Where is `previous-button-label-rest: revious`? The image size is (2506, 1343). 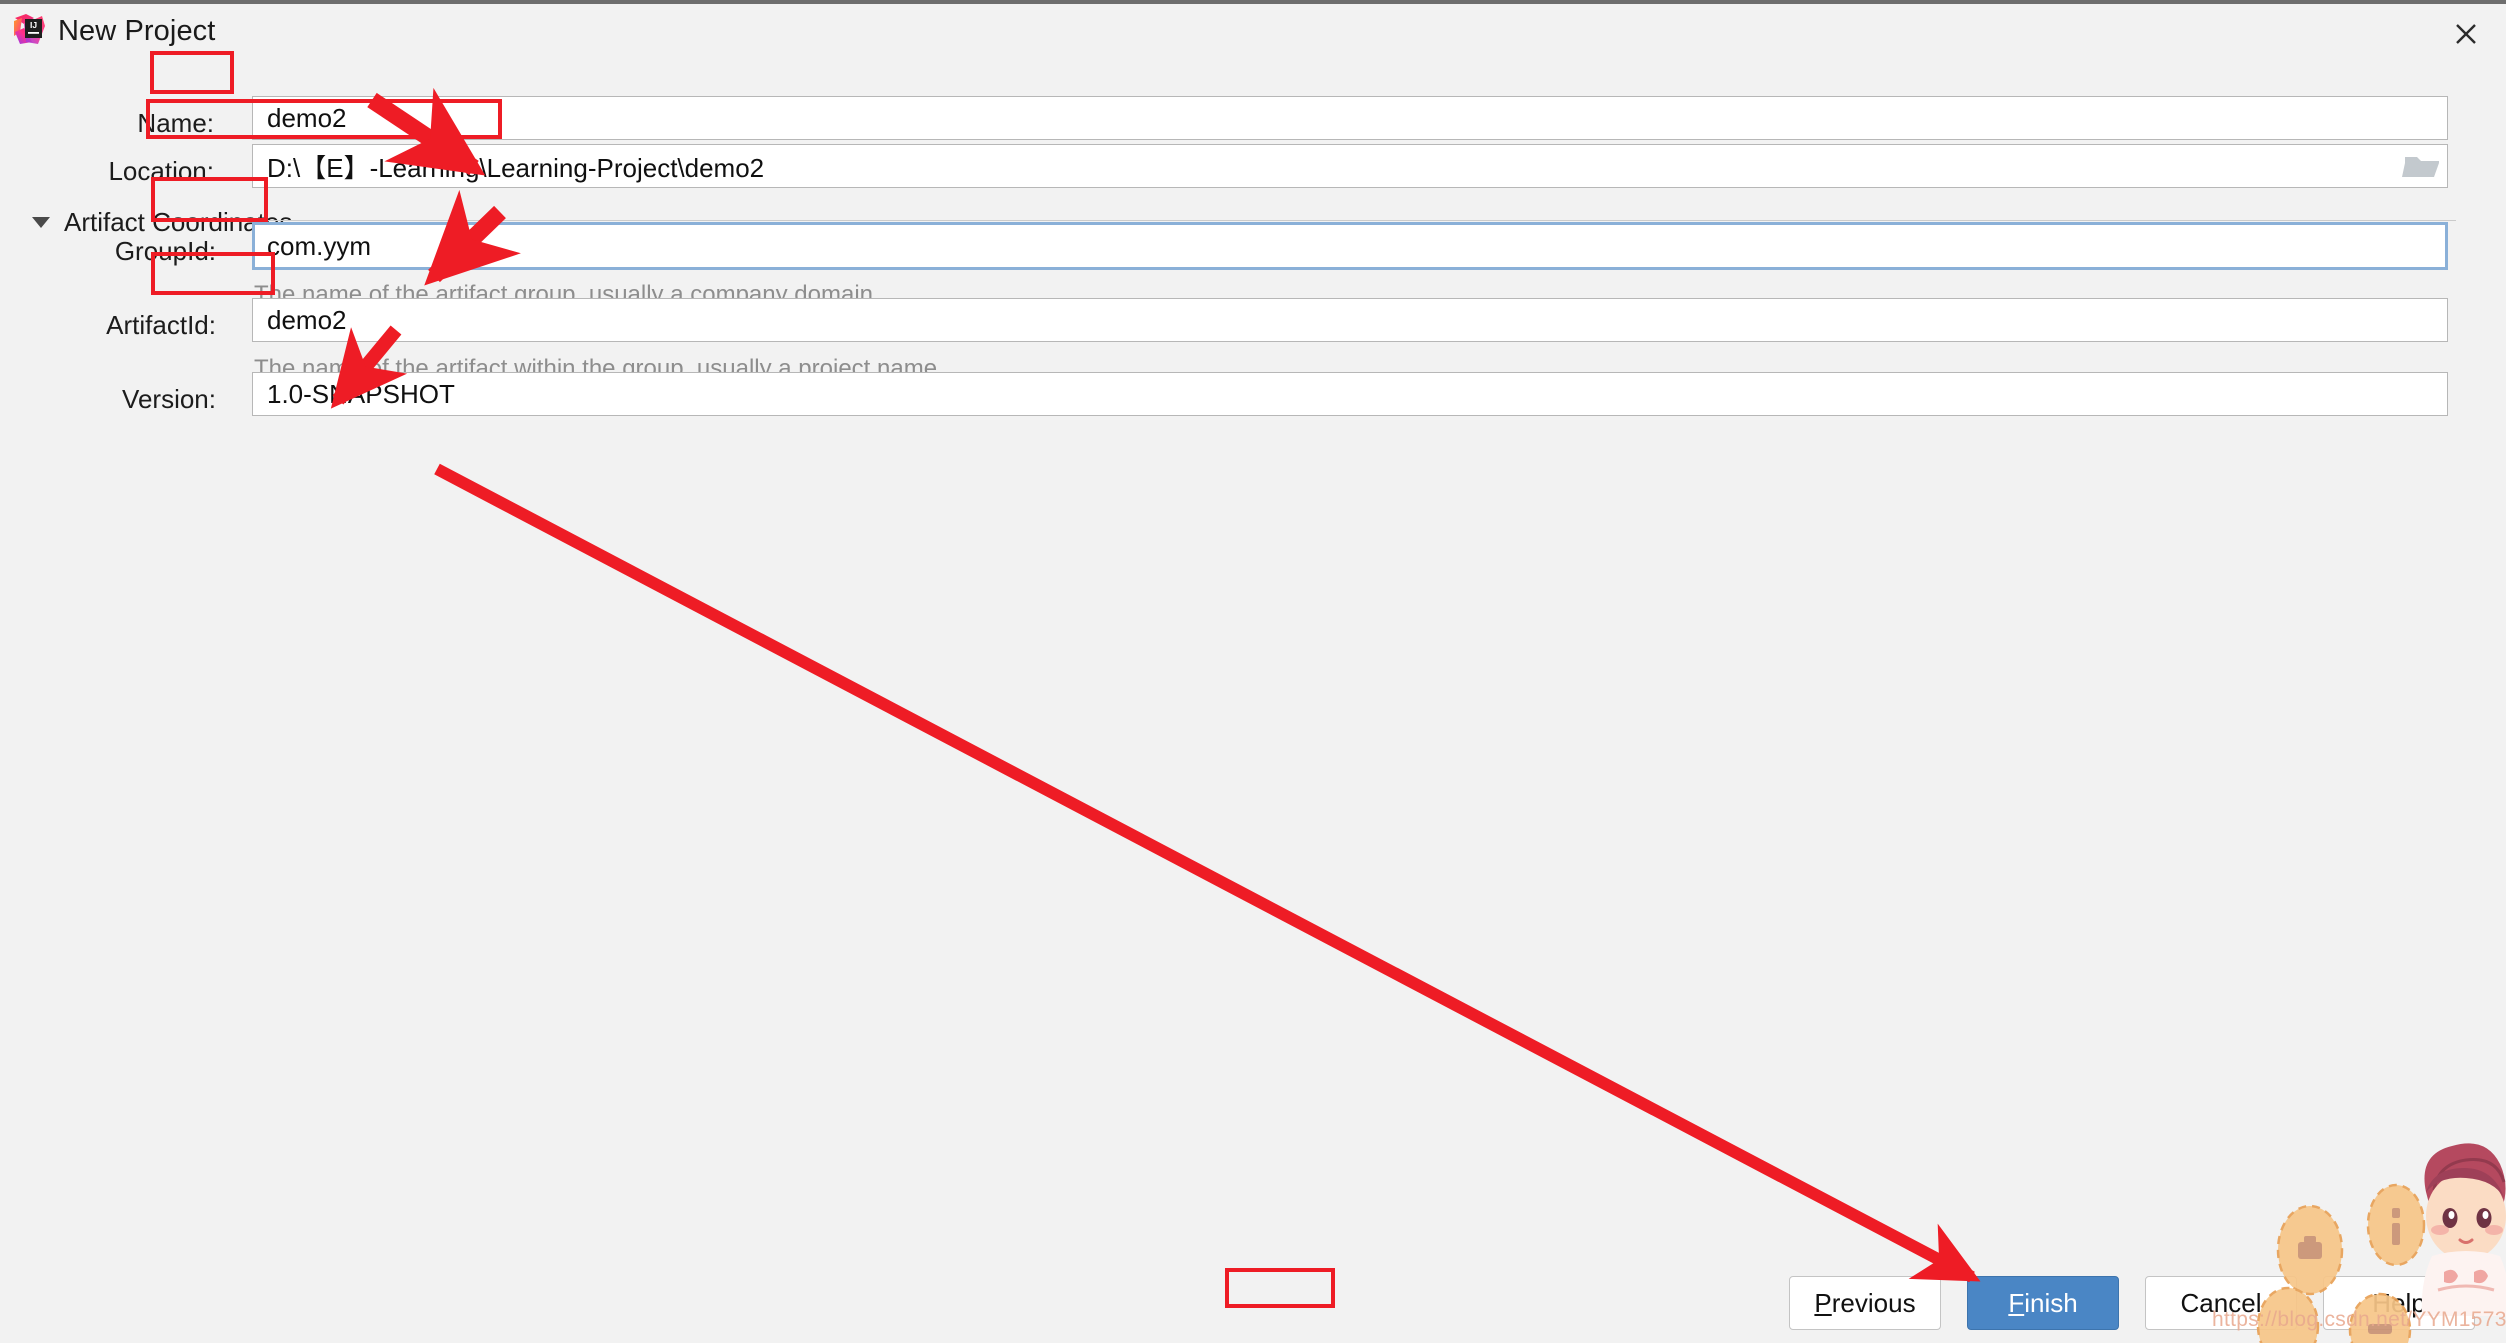
previous-button-label-rest: revious is located at coordinates (1873, 1302).